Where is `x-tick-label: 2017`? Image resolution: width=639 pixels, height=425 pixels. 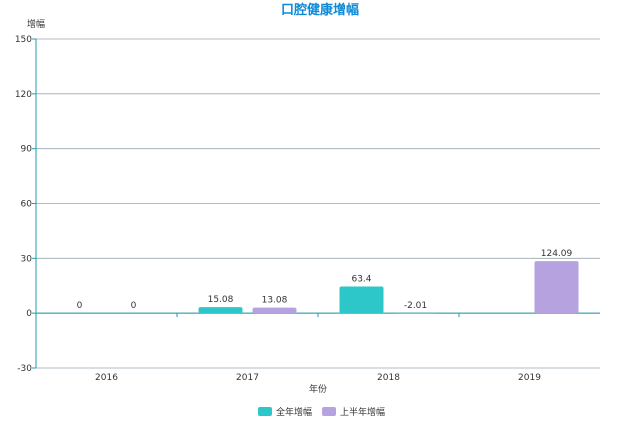 x-tick-label: 2017 is located at coordinates (247, 378).